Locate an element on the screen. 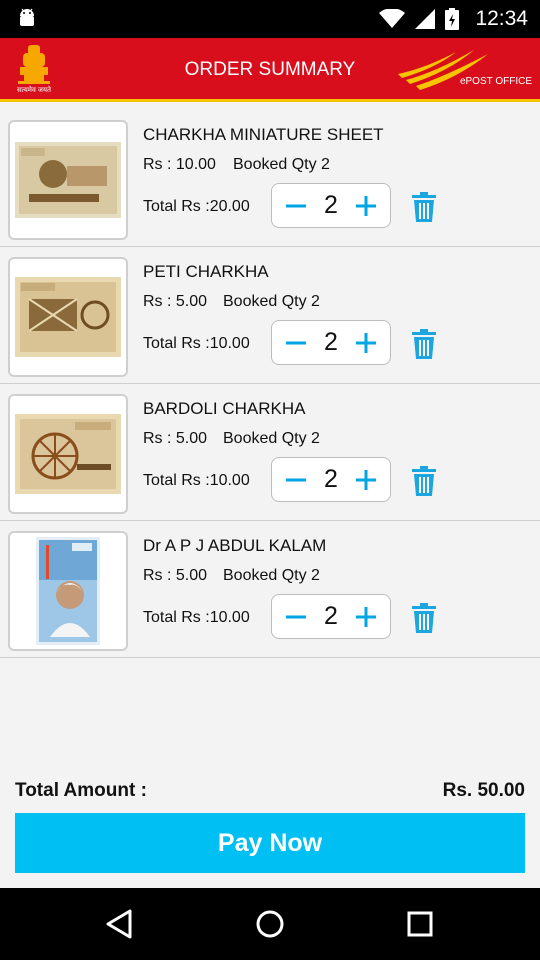 This screenshot has height=960, width=540. back-triangle-icon is located at coordinates (120, 924).